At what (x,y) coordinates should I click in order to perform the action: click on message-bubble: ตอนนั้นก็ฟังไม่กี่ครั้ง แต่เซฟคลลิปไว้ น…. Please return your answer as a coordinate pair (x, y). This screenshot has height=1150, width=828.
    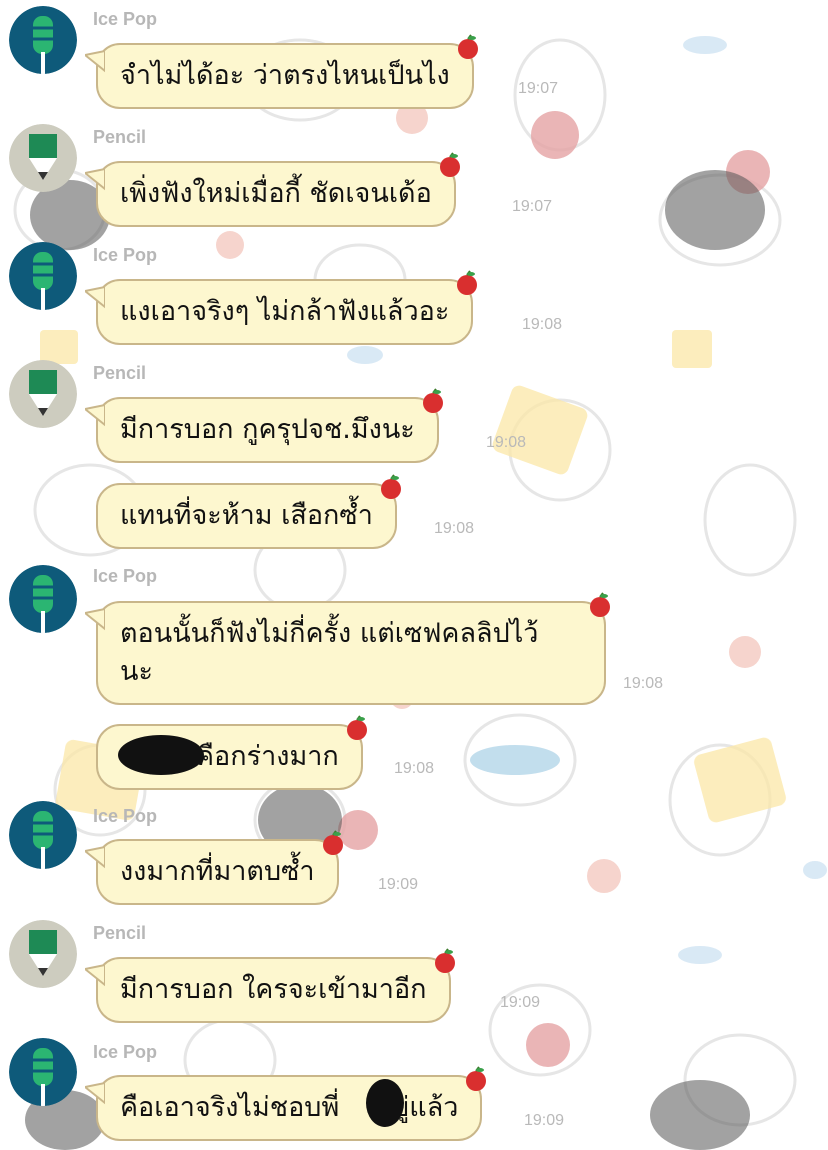
    Looking at the image, I should click on (347, 648).